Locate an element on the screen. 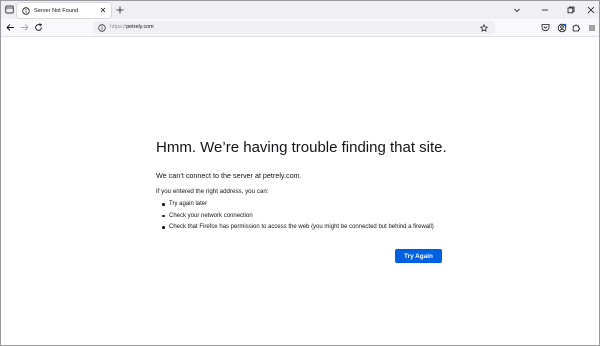 This screenshot has width=600, height=346. list-all-tabs-chevron-icon is located at coordinates (517, 10).